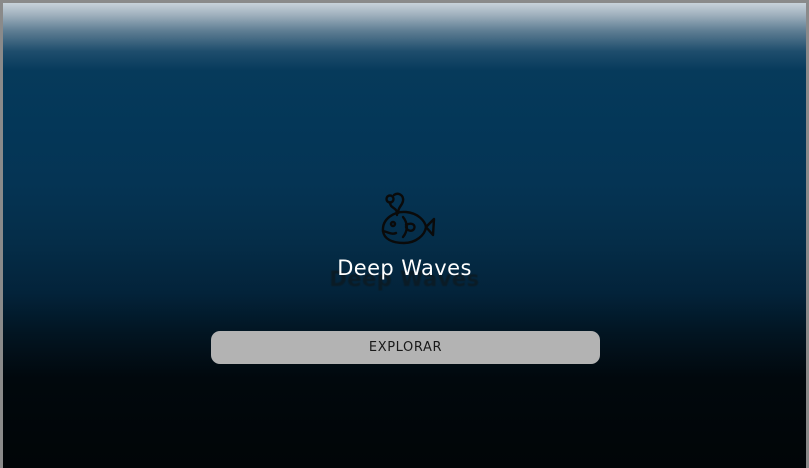 The image size is (809, 468). What do you see at coordinates (405, 347) in the screenshot?
I see `explore-button: EXPLORAR` at bounding box center [405, 347].